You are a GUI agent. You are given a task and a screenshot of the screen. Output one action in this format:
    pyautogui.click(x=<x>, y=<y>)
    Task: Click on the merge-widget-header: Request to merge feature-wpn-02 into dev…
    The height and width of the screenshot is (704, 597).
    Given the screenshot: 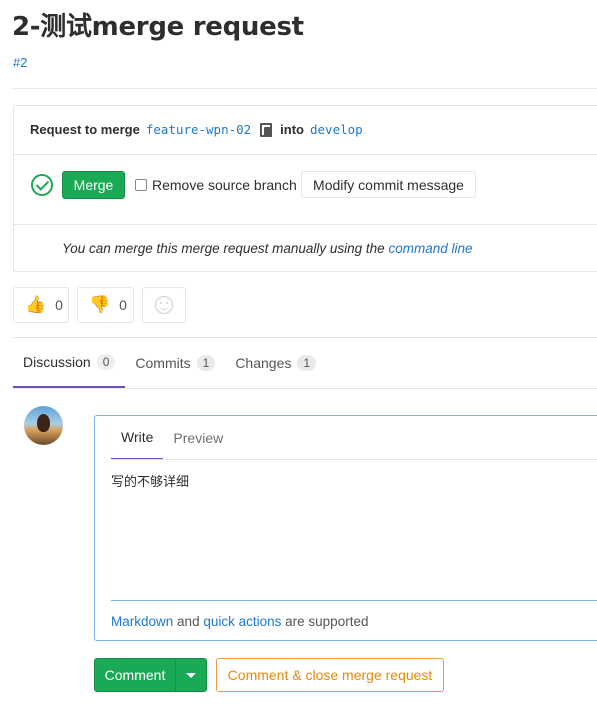 What is the action you would take?
    pyautogui.click(x=196, y=129)
    